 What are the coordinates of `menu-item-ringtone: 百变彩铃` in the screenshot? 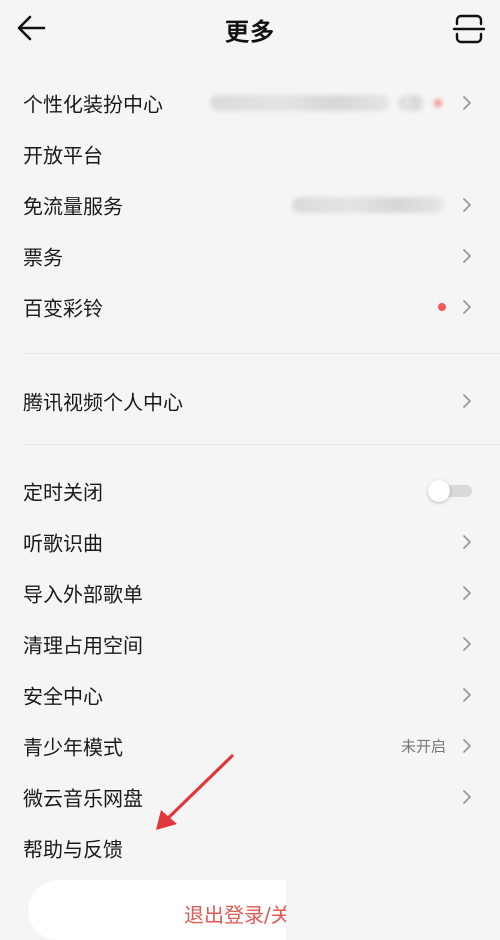 It's located at (250, 306).